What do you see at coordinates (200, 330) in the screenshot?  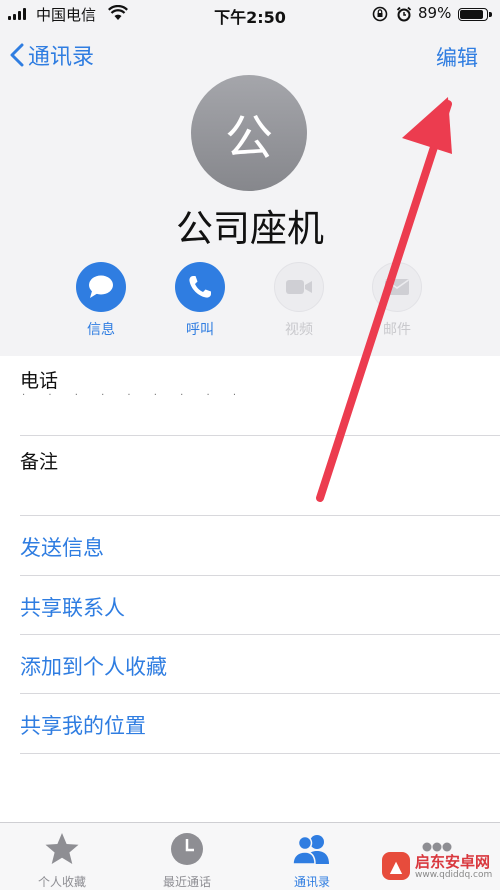 I see `call-label: 呼叫` at bounding box center [200, 330].